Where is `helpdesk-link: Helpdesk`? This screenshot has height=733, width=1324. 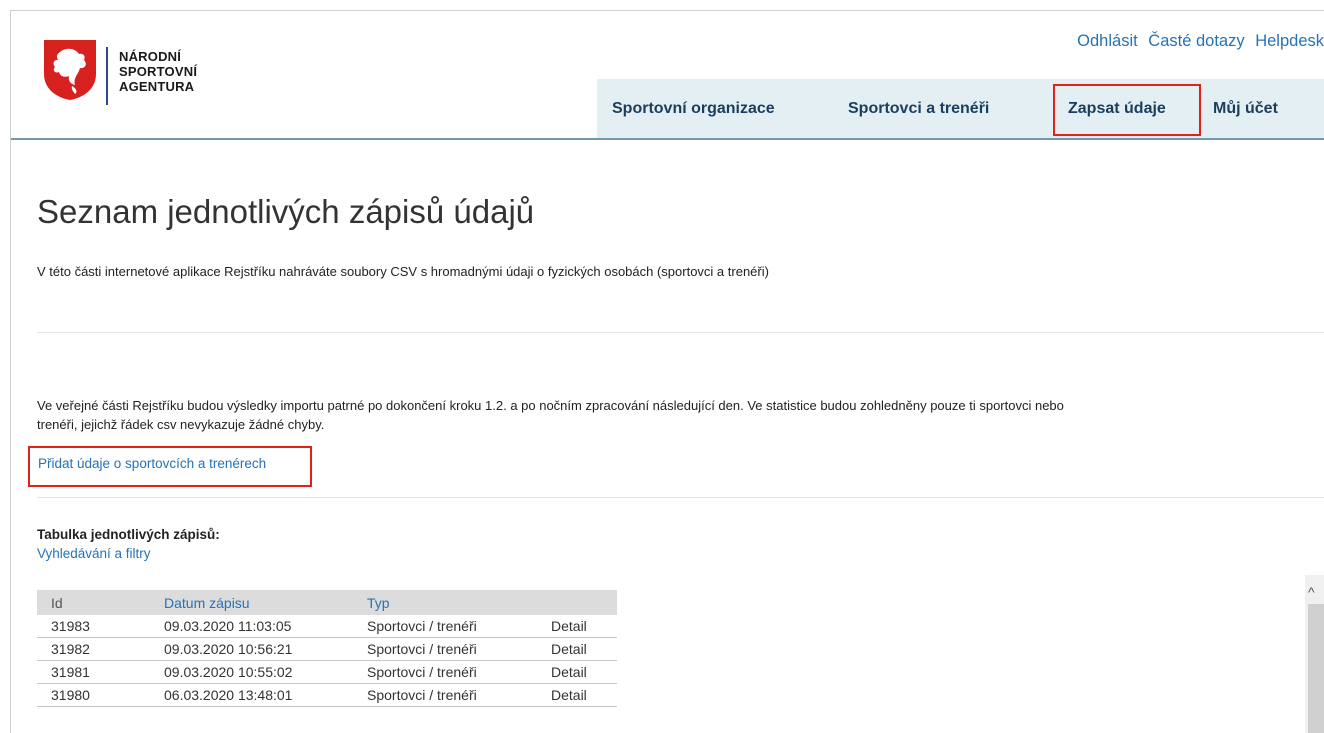 helpdesk-link: Helpdesk is located at coordinates (1289, 41).